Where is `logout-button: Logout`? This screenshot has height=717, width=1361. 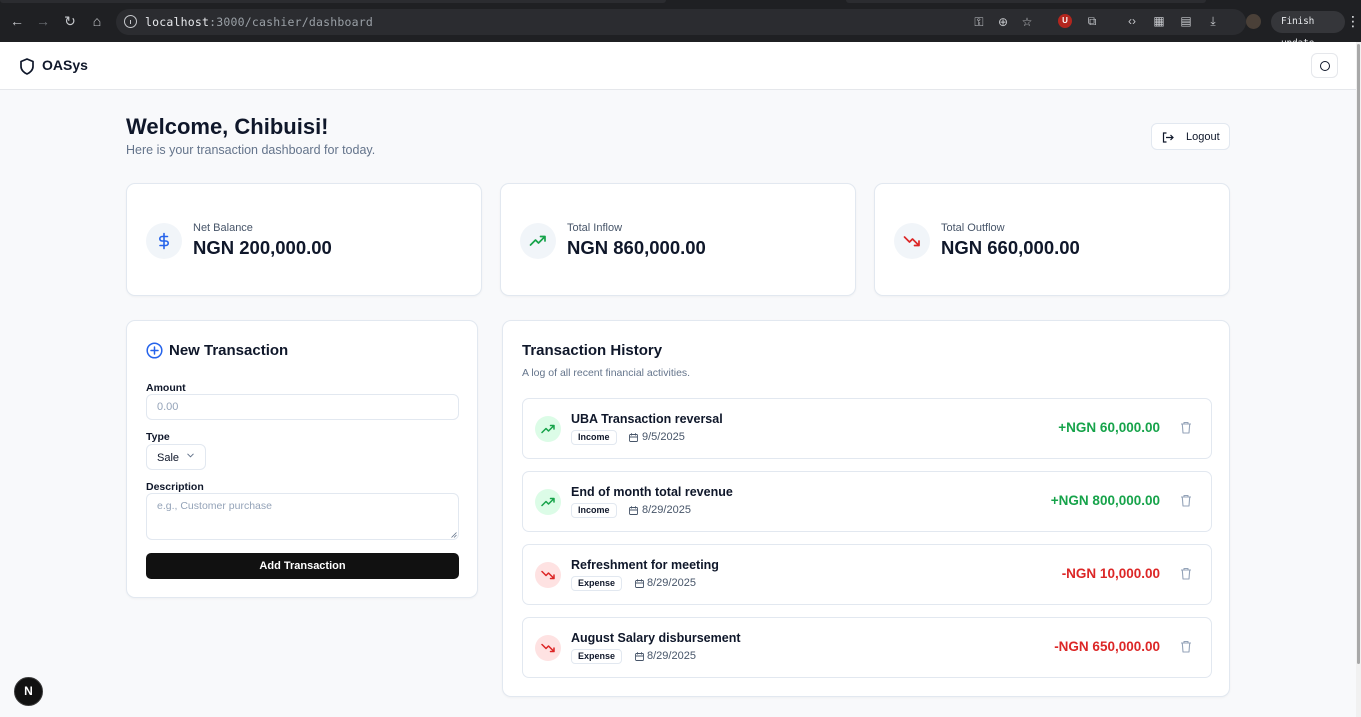
logout-button: Logout is located at coordinates (1190, 136).